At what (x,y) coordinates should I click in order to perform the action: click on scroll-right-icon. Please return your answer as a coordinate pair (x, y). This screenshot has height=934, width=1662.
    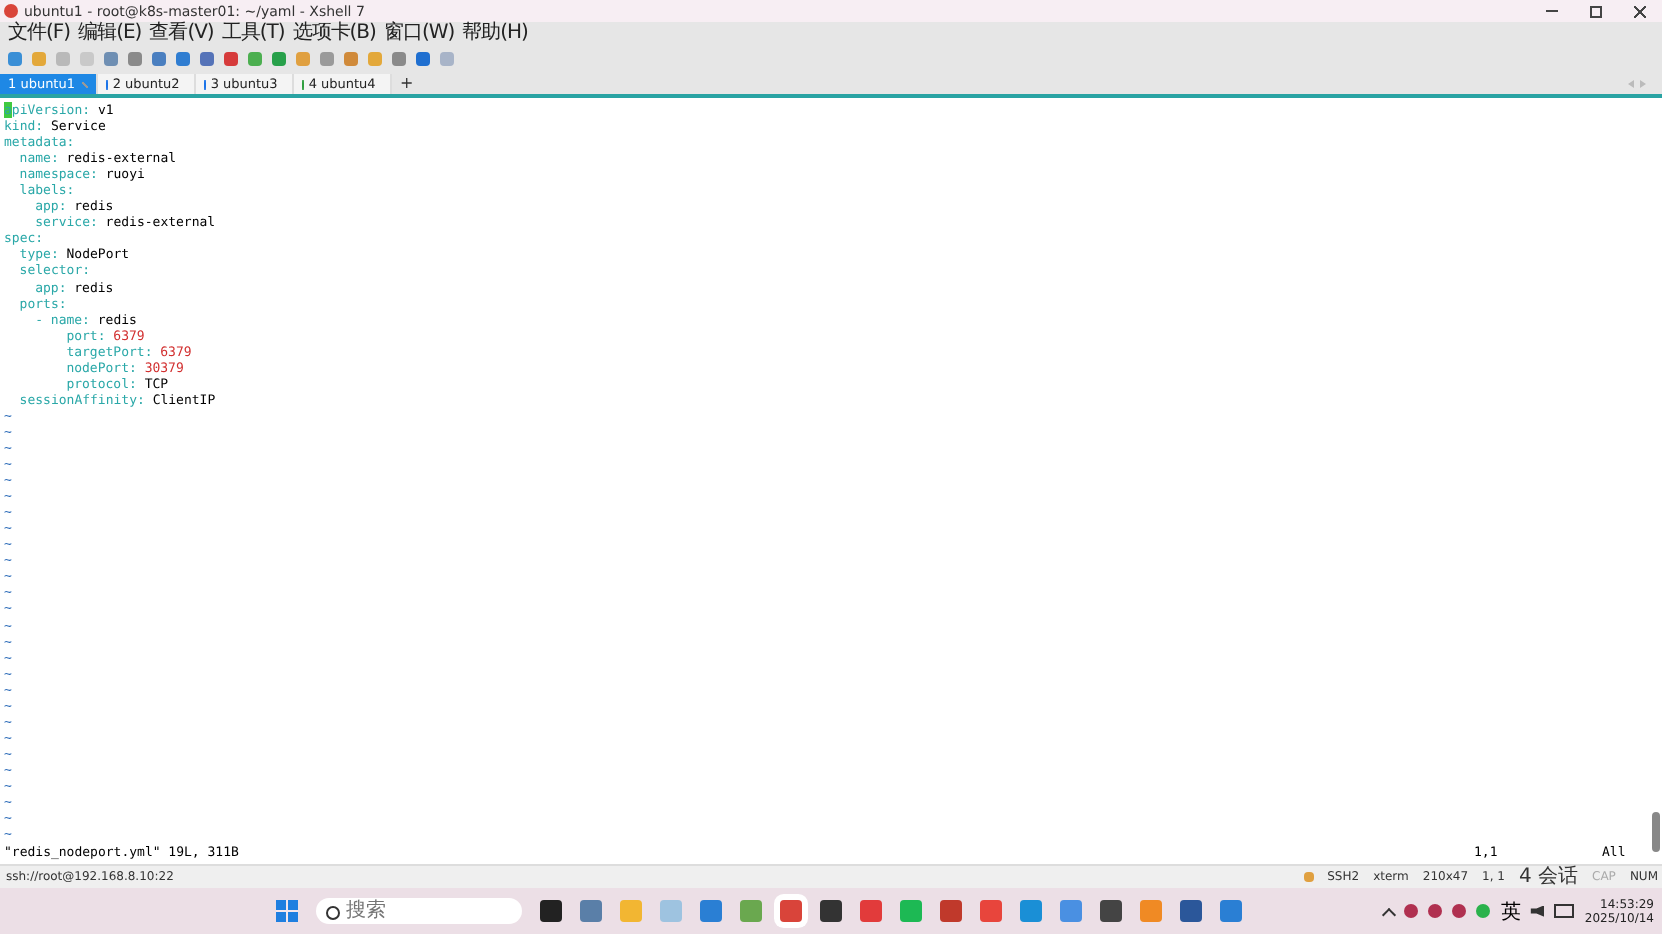
    Looking at the image, I should click on (1645, 84).